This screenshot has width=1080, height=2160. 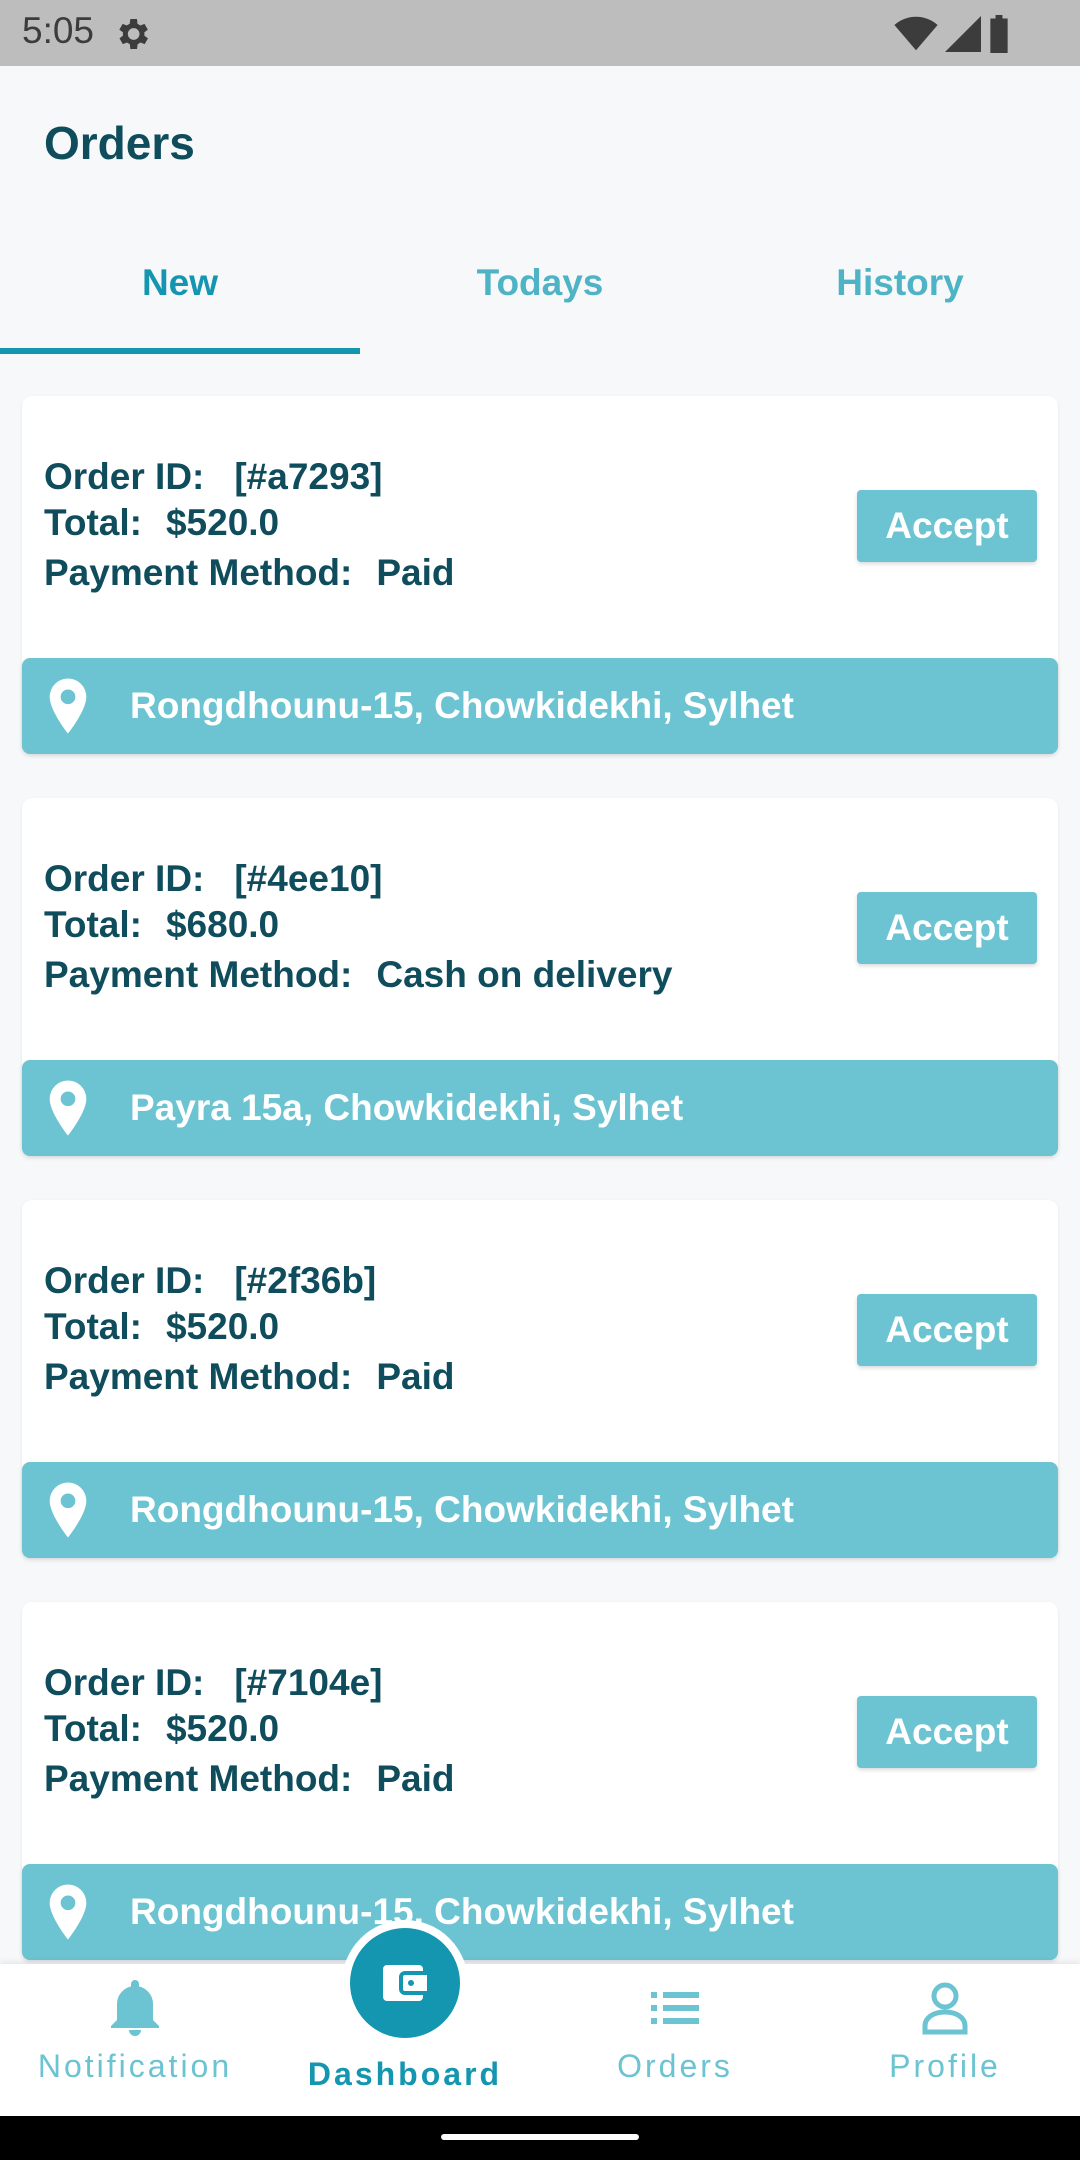 I want to click on system-navigation-bar, so click(x=540, y=2138).